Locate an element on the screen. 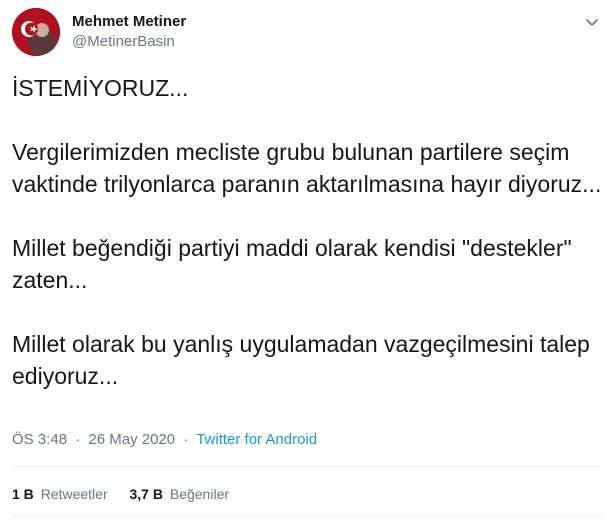 Image resolution: width=614 pixels, height=520 pixels. likes-stat: 3,7 B Beğeniler is located at coordinates (180, 494).